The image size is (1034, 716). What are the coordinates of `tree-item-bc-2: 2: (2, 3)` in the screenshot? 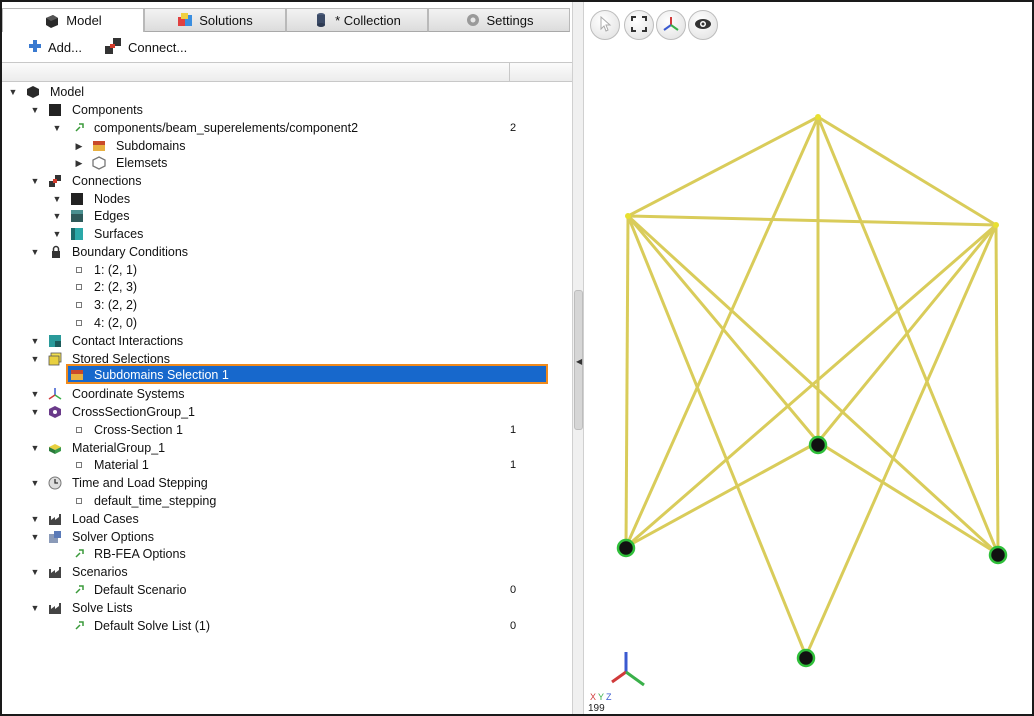 It's located at (286, 287).